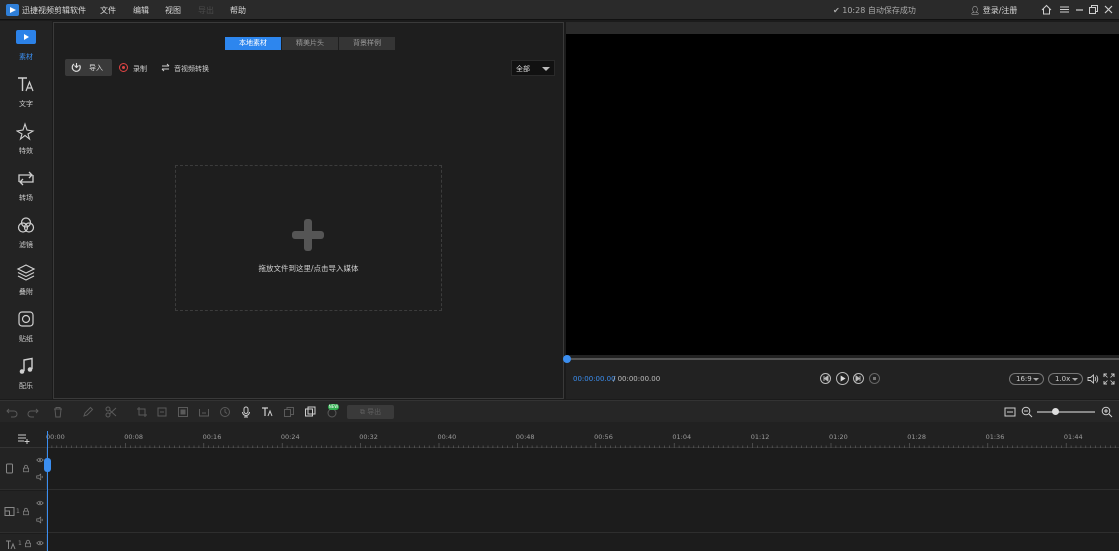 This screenshot has width=1119, height=551. Describe the element at coordinates (310, 412) in the screenshot. I see `picture-in-picture-icon` at that location.